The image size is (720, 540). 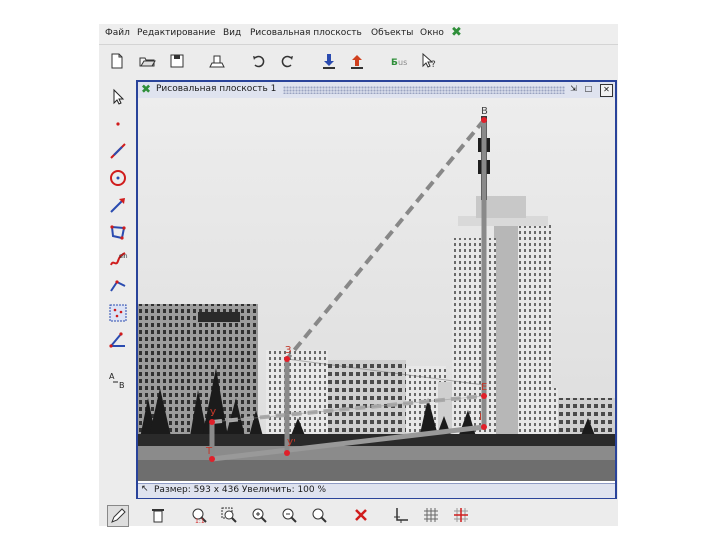 What do you see at coordinates (484, 387) in the screenshot?
I see `label-E: E` at bounding box center [484, 387].